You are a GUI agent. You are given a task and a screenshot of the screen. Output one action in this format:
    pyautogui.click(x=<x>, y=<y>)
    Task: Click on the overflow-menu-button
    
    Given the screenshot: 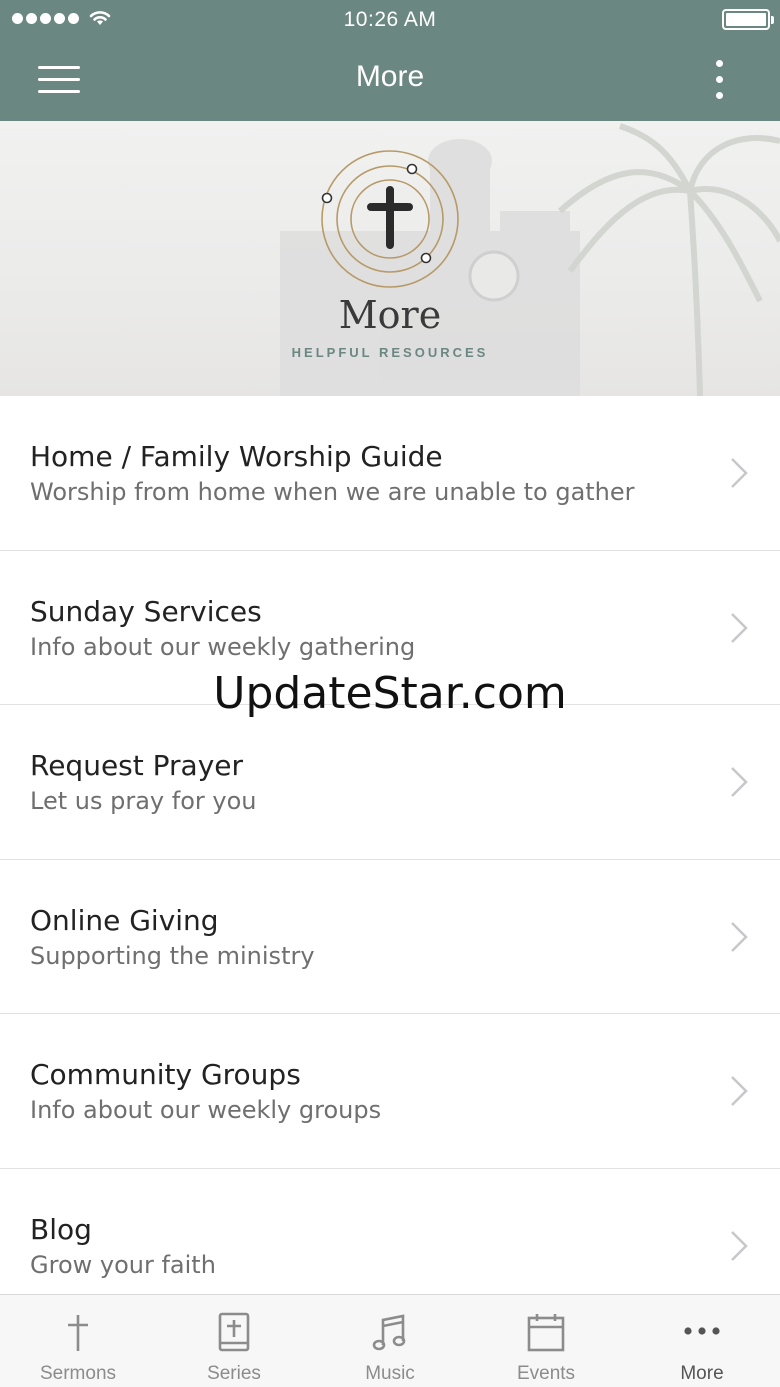 What is the action you would take?
    pyautogui.click(x=720, y=80)
    